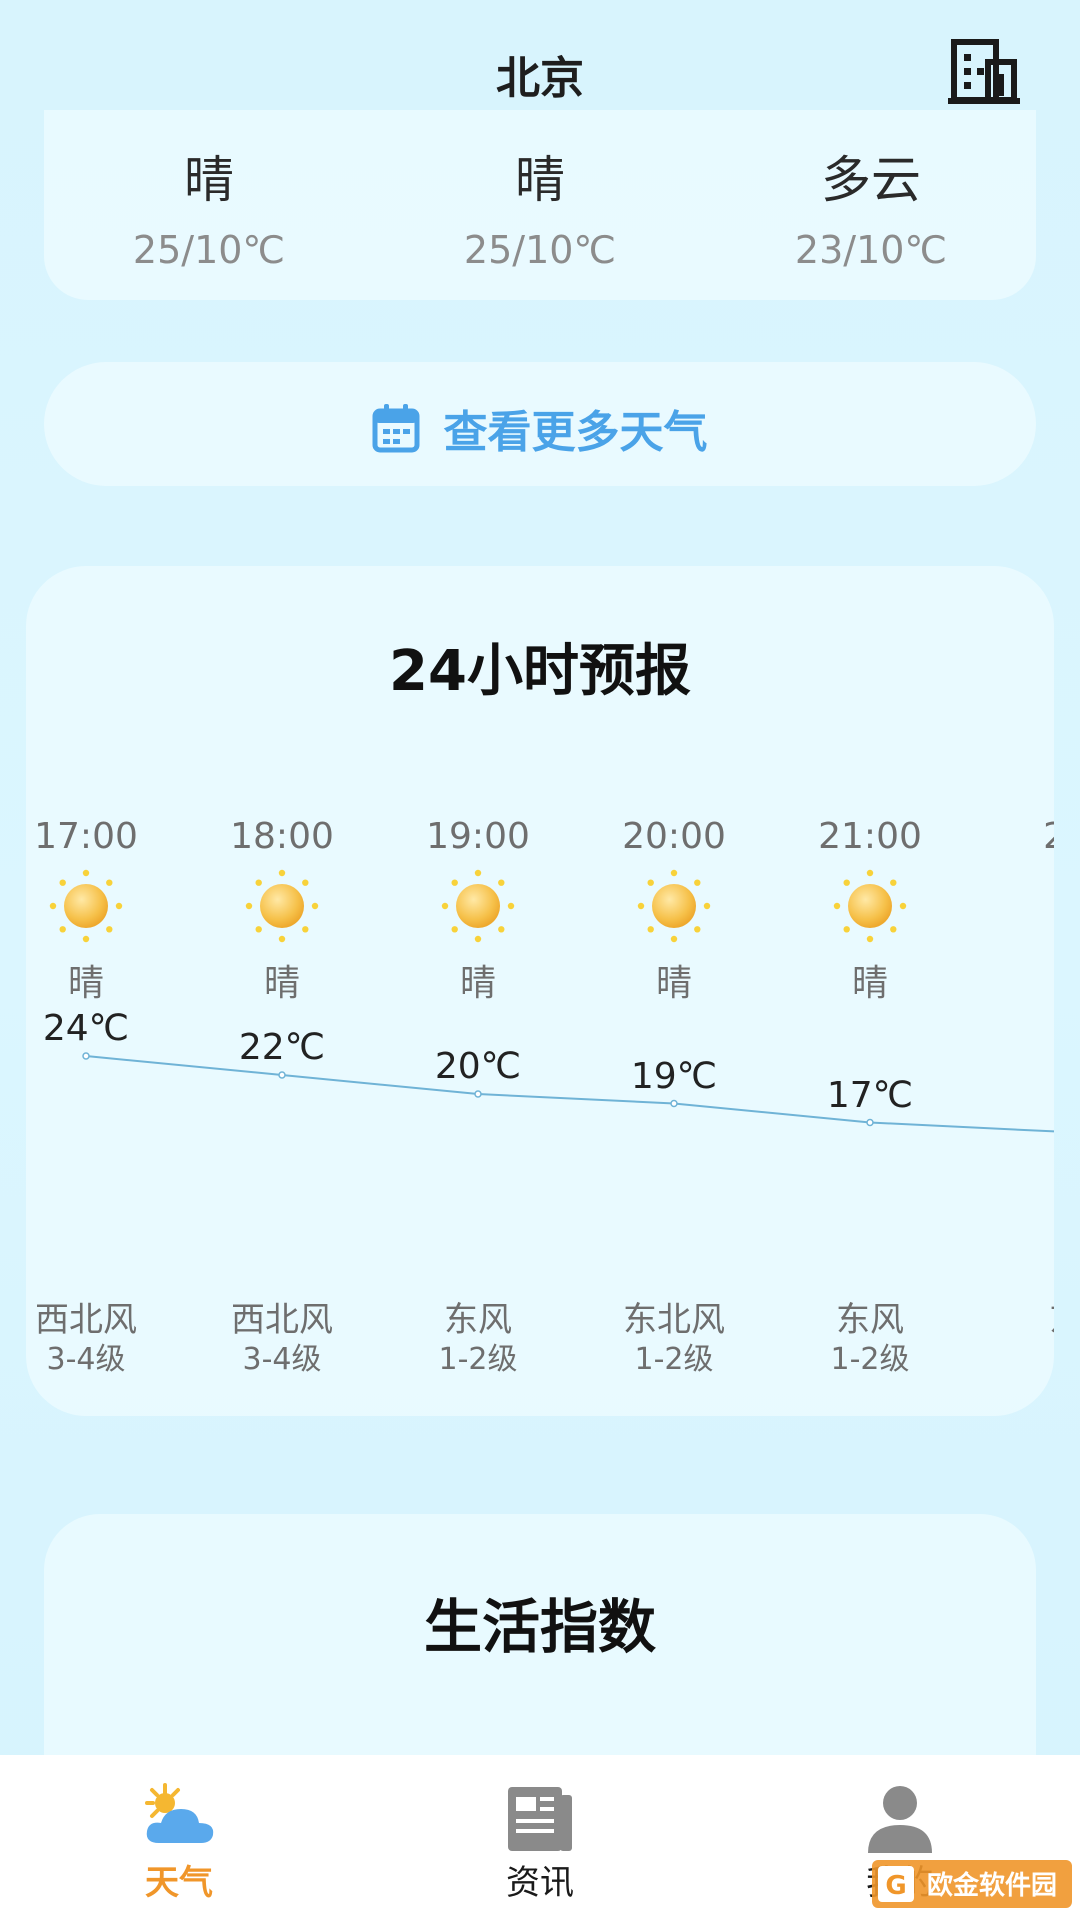  I want to click on hour-temperature: 19℃, so click(674, 1076).